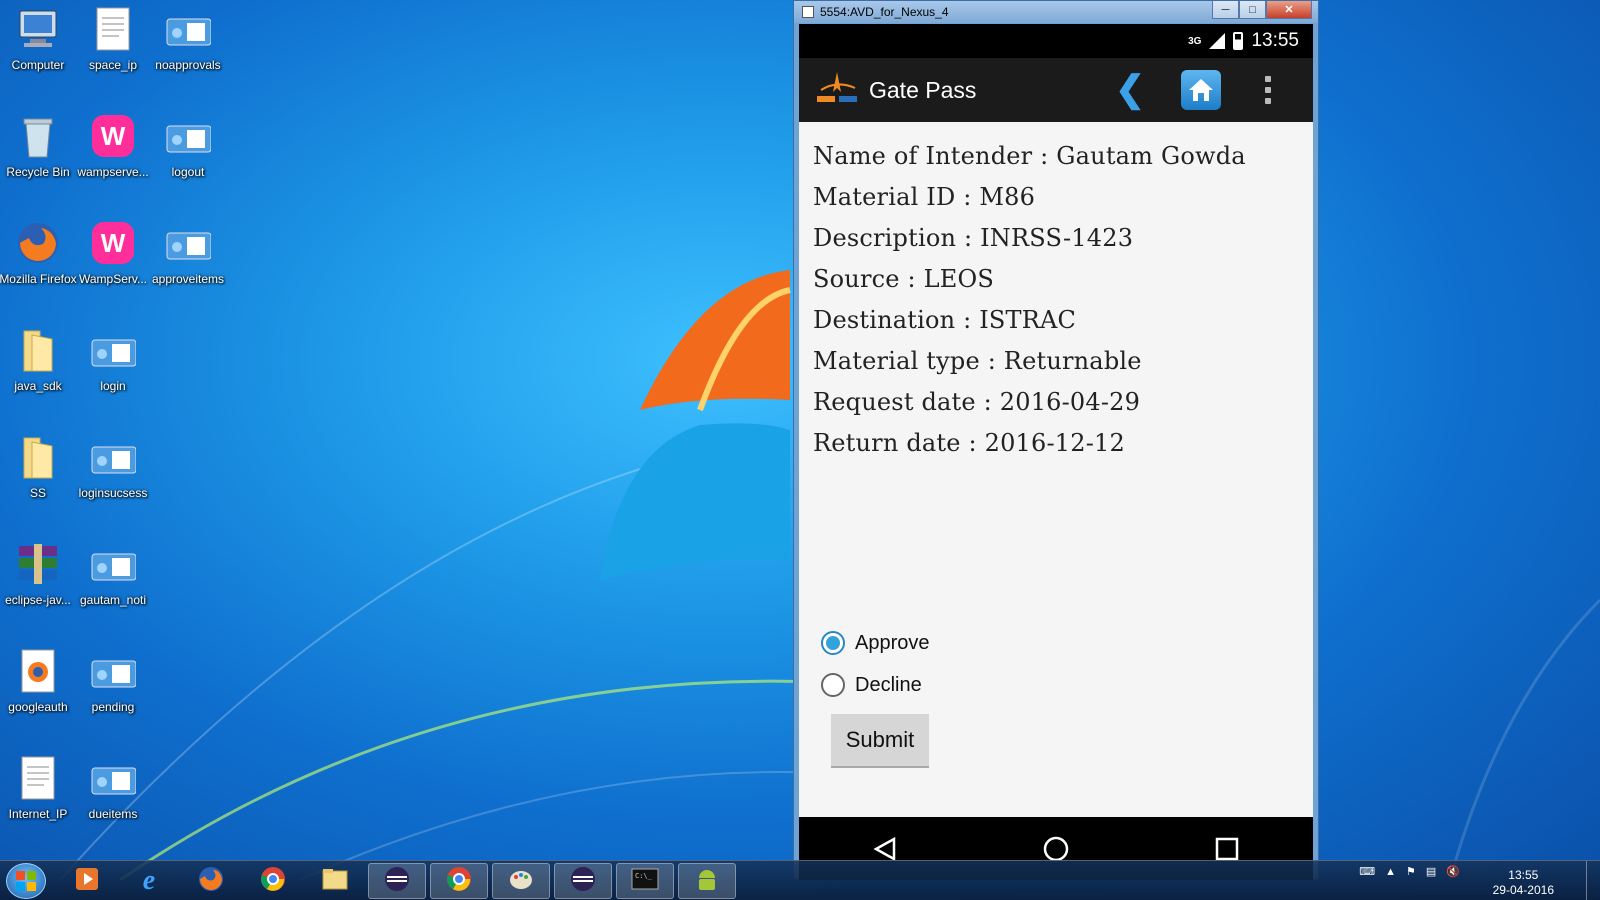 The image size is (1600, 900). What do you see at coordinates (1130, 89) in the screenshot?
I see `back-chevron-icon: ❮` at bounding box center [1130, 89].